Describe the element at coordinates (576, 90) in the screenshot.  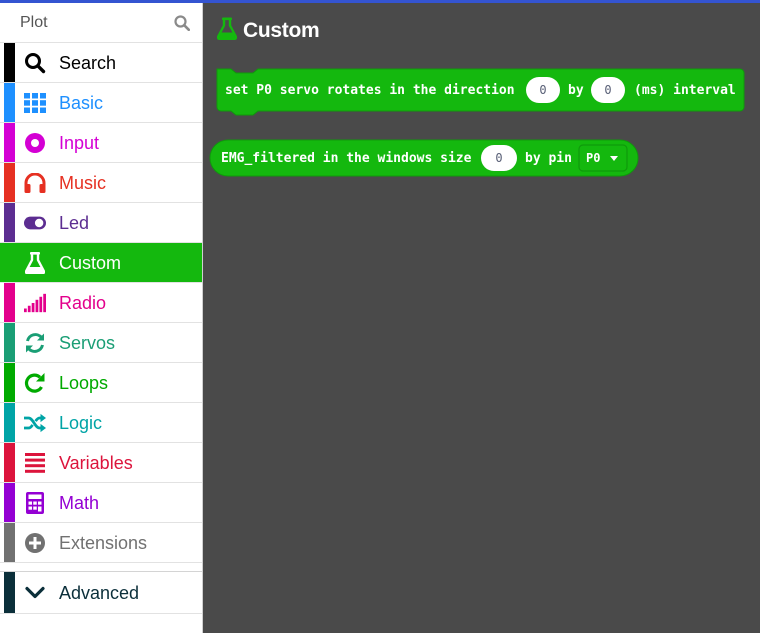
I see `block-text: by` at that location.